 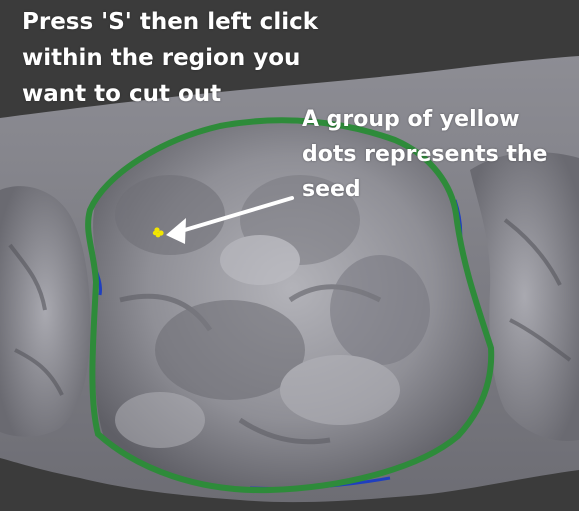 What do you see at coordinates (161, 58) in the screenshot?
I see `instruction-line-2: within the region you` at bounding box center [161, 58].